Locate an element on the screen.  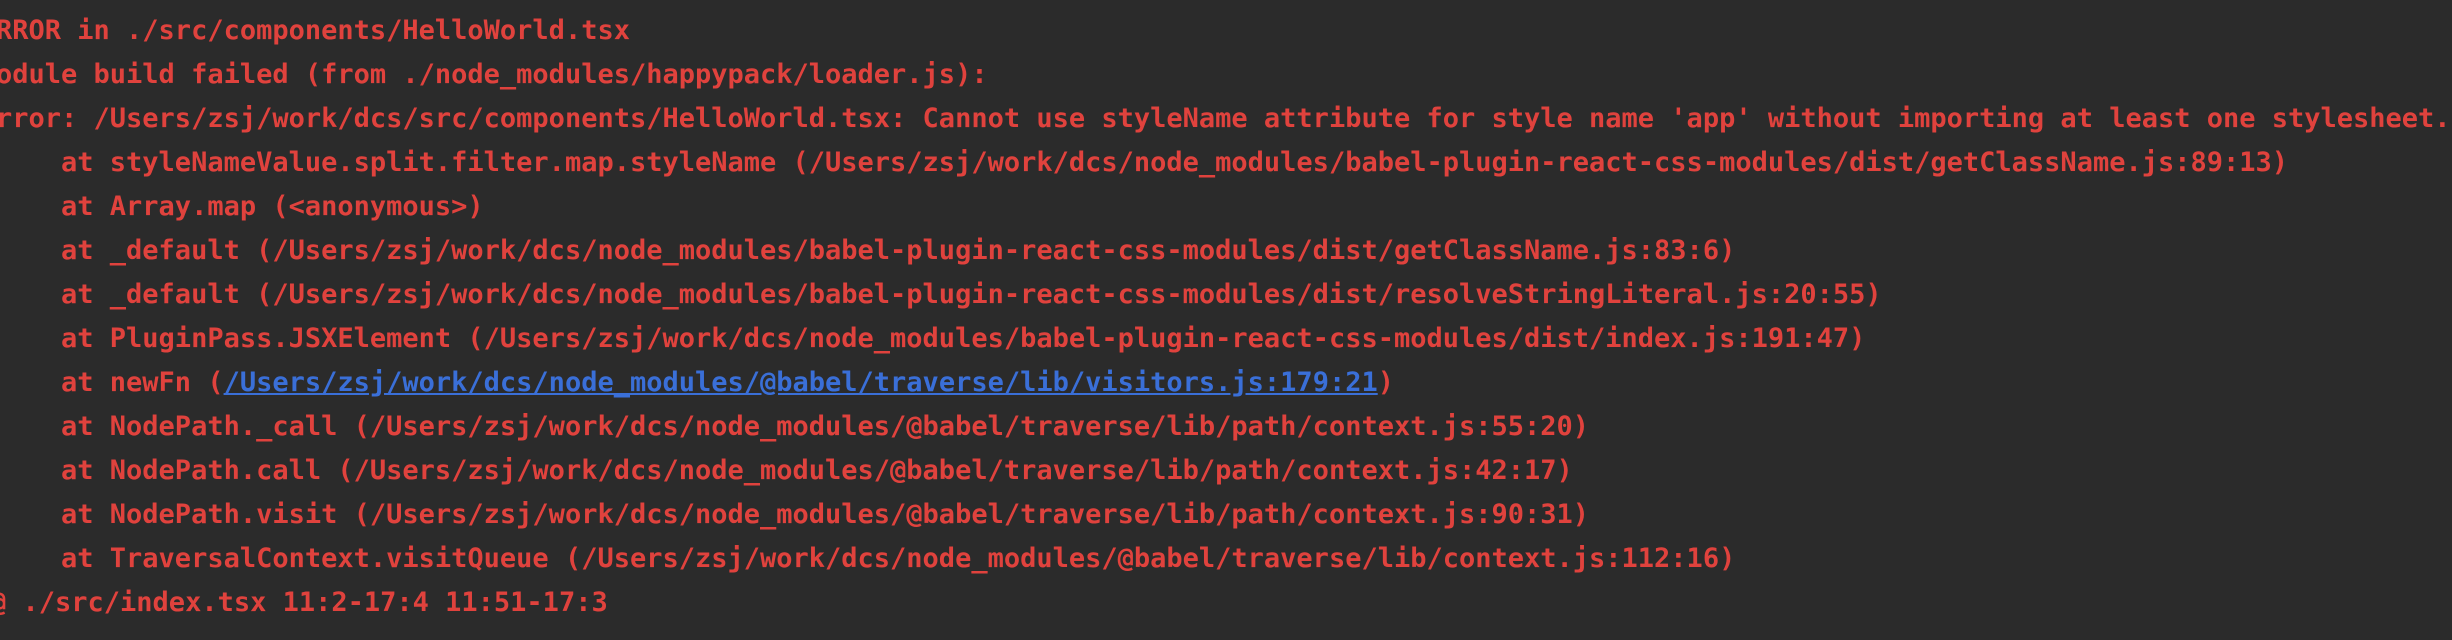
error-header-line: RROR in ./src/components/HelloWorld.tsx is located at coordinates (315, 30).